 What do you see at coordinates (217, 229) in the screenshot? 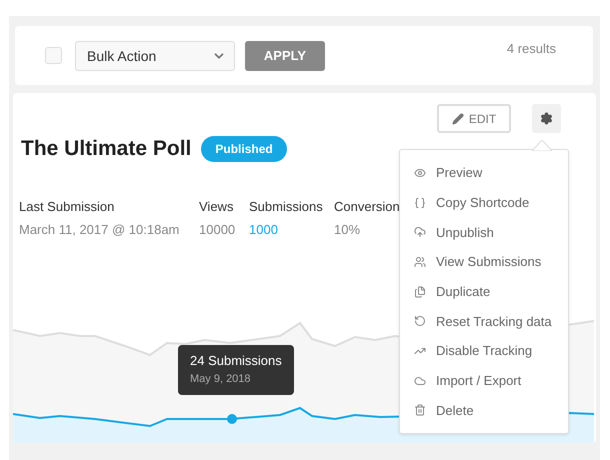
I see `stat-value: 10000` at bounding box center [217, 229].